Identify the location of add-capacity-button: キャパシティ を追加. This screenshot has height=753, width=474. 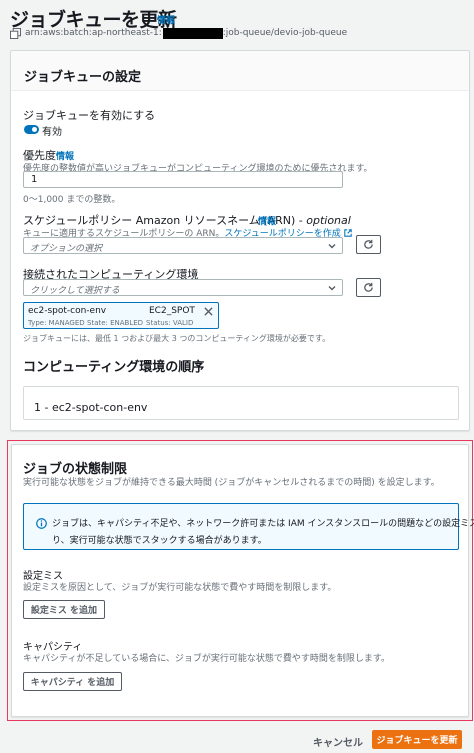
(72, 681).